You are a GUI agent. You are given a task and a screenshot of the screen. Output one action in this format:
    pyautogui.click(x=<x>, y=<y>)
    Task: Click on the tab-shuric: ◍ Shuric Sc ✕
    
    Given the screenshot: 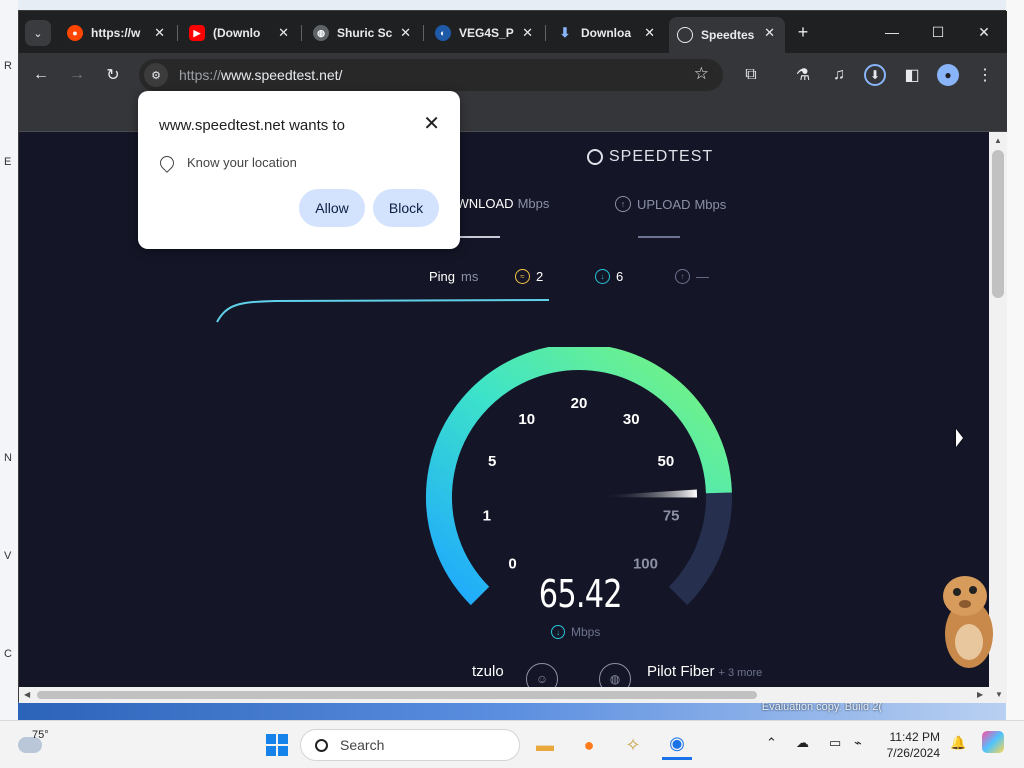 What is the action you would take?
    pyautogui.click(x=363, y=33)
    